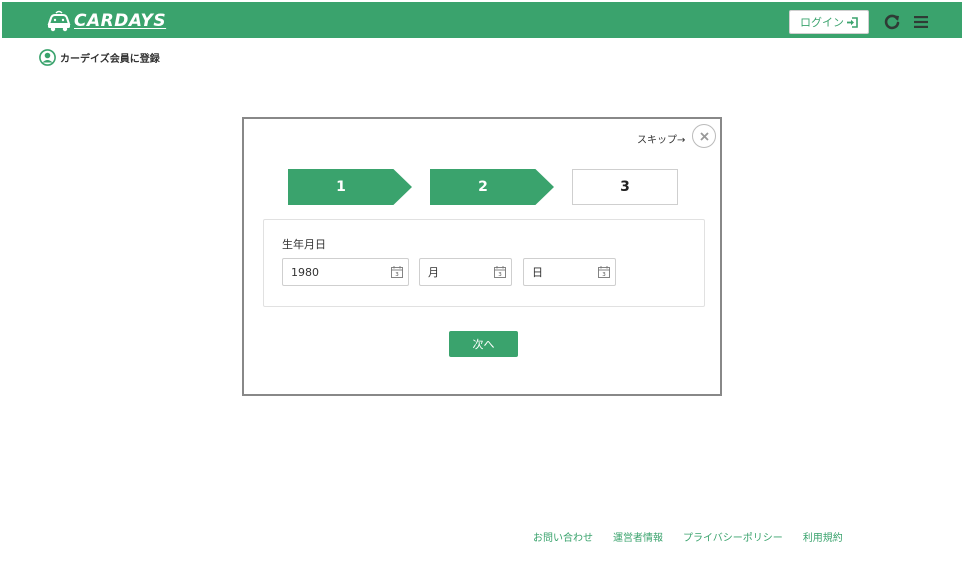 The image size is (964, 577). What do you see at coordinates (110, 59) in the screenshot?
I see `register-member-label: カーデイズ会員に登録` at bounding box center [110, 59].